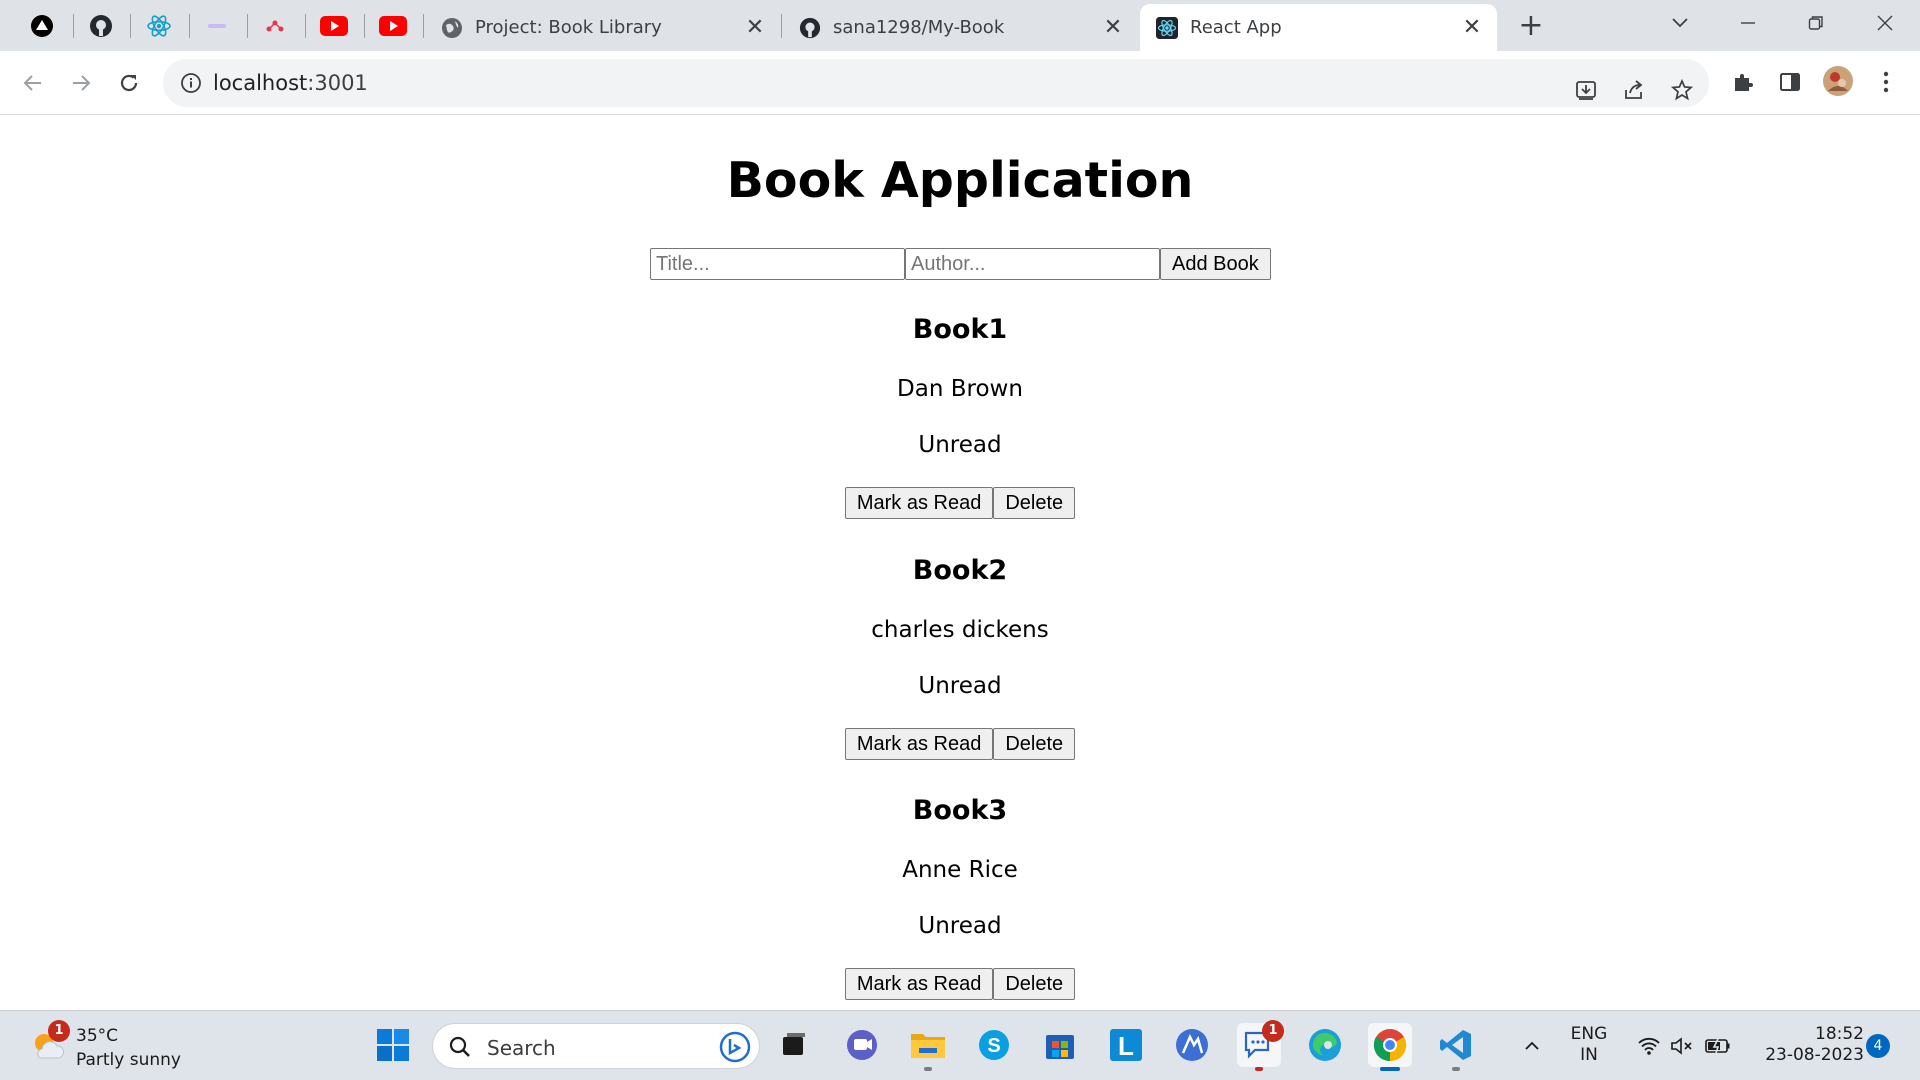 The height and width of the screenshot is (1080, 1920). I want to click on bookmark-button, so click(1682, 90).